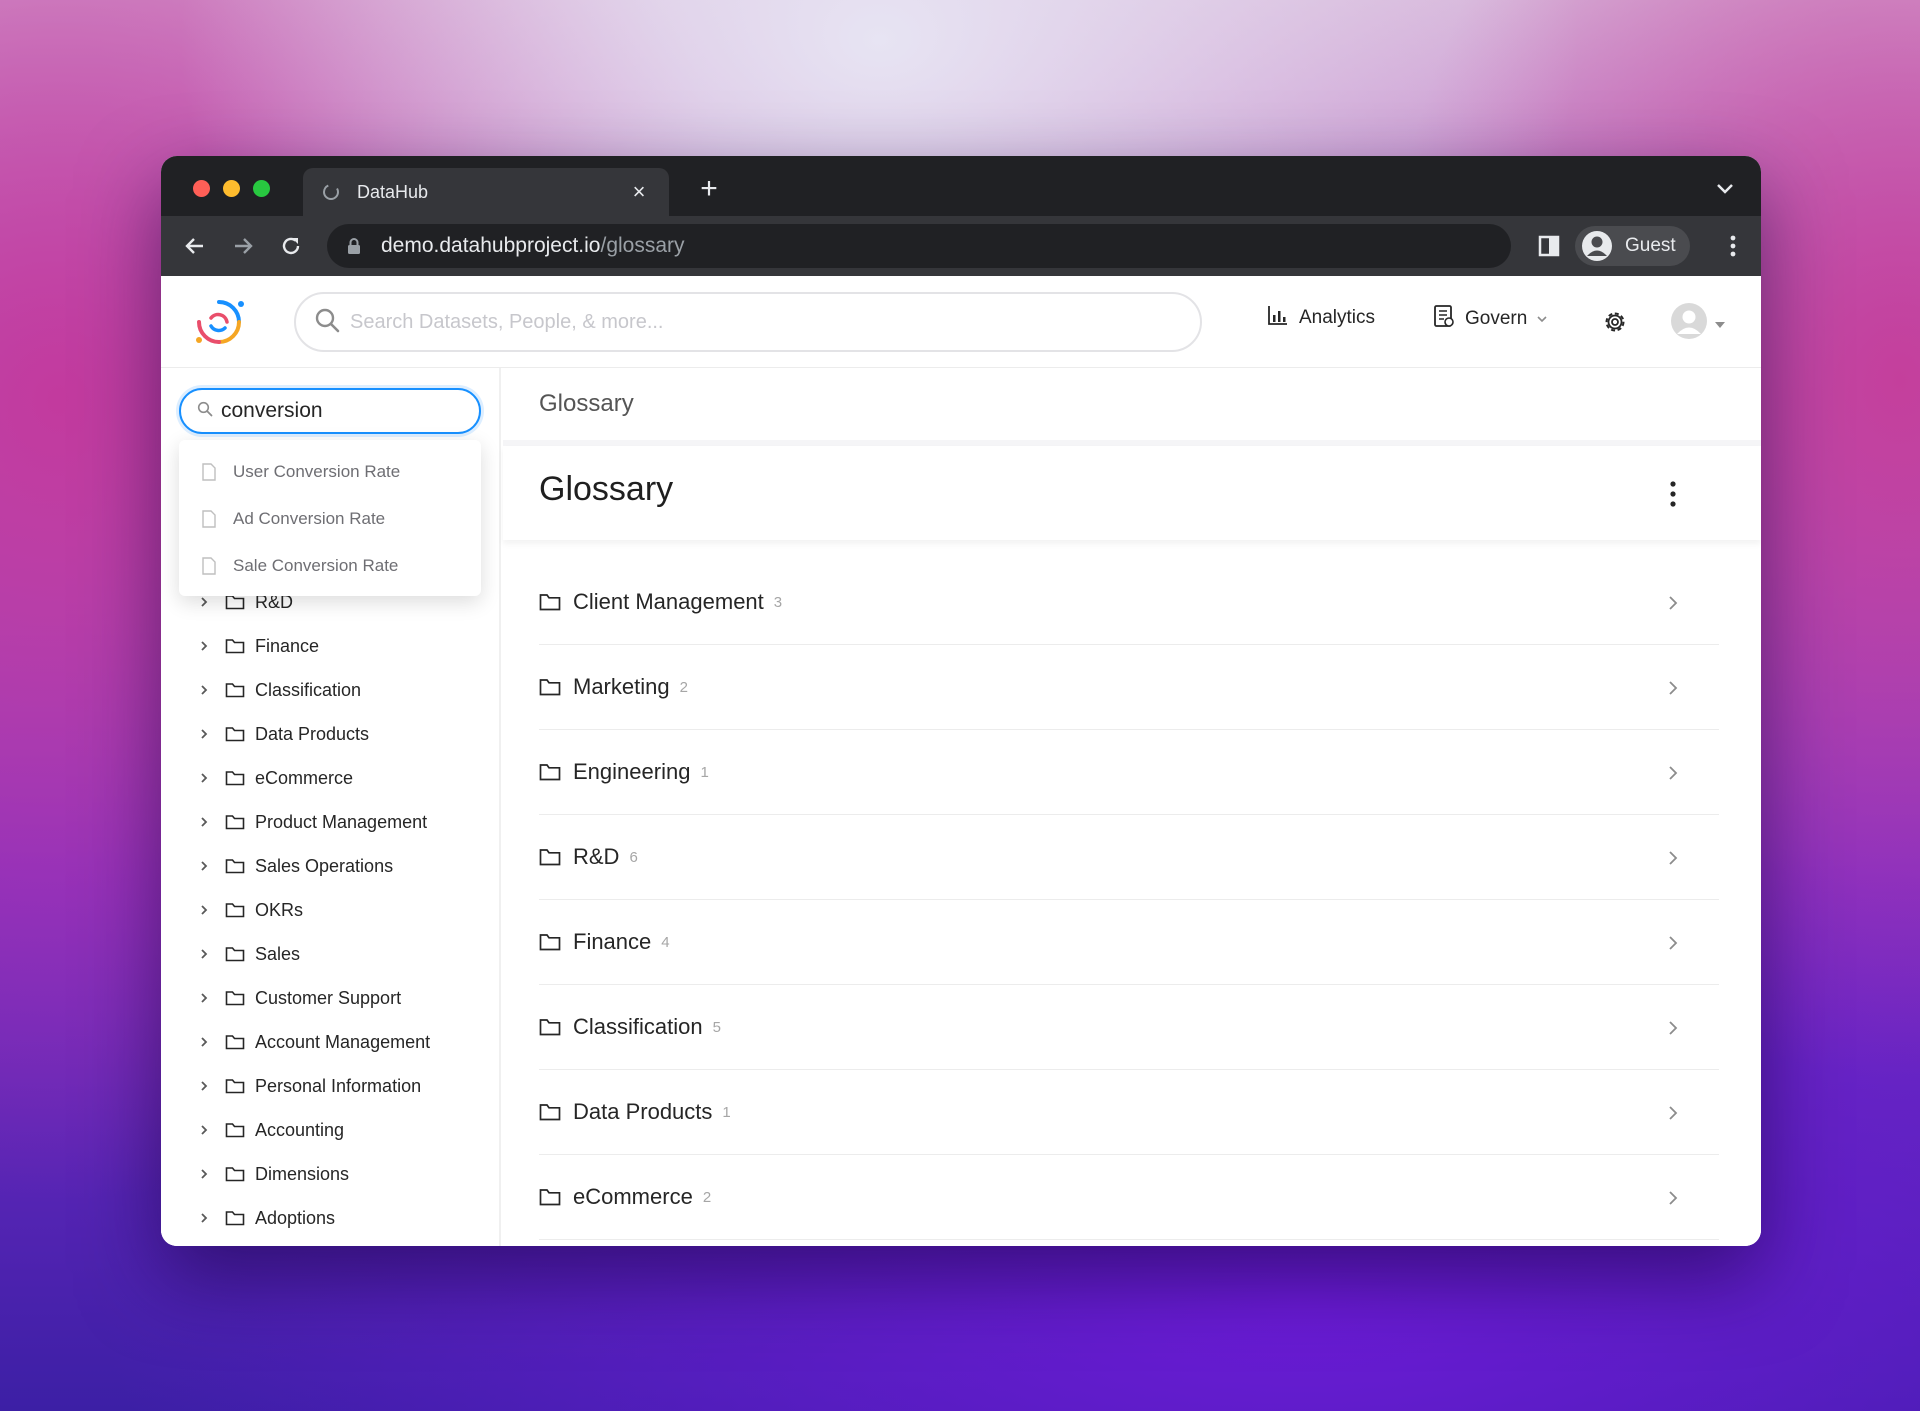 This screenshot has width=1920, height=1411. Describe the element at coordinates (709, 190) in the screenshot. I see `new-tab-button: +` at that location.